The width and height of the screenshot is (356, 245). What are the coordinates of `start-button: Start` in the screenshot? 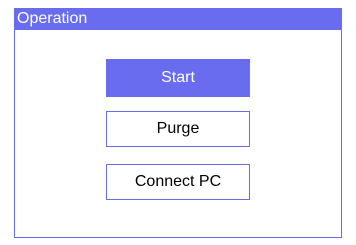 It's located at (178, 78).